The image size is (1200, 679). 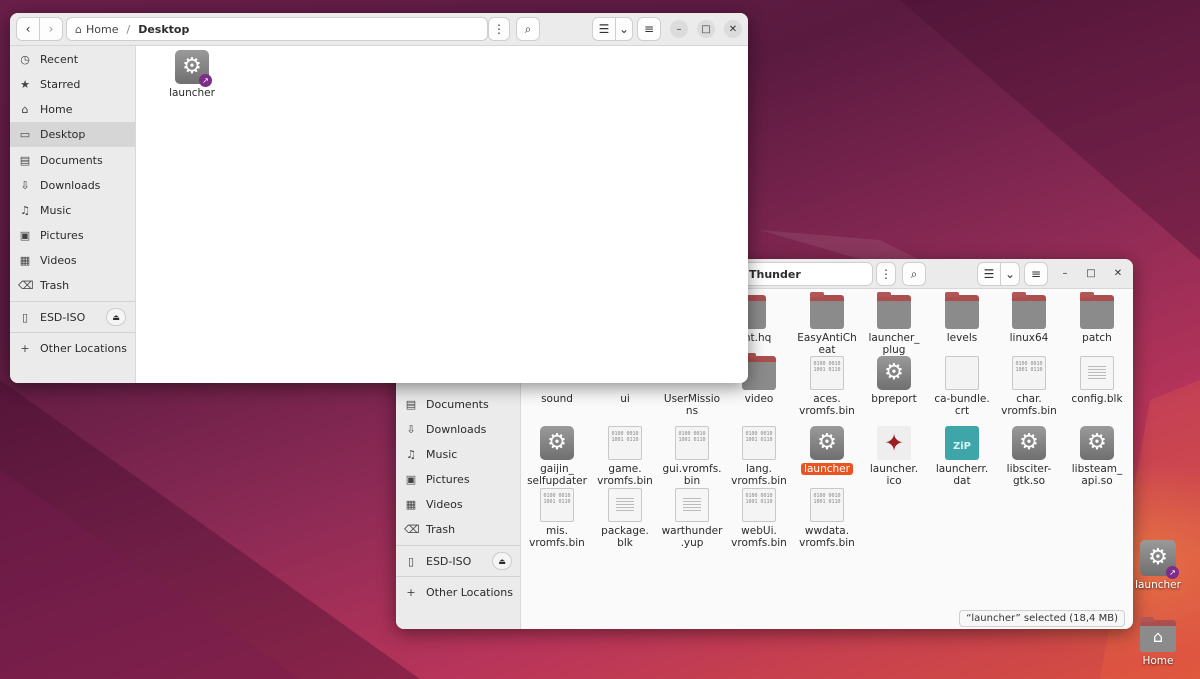 What do you see at coordinates (25, 59) in the screenshot?
I see `clock-icon: ◷` at bounding box center [25, 59].